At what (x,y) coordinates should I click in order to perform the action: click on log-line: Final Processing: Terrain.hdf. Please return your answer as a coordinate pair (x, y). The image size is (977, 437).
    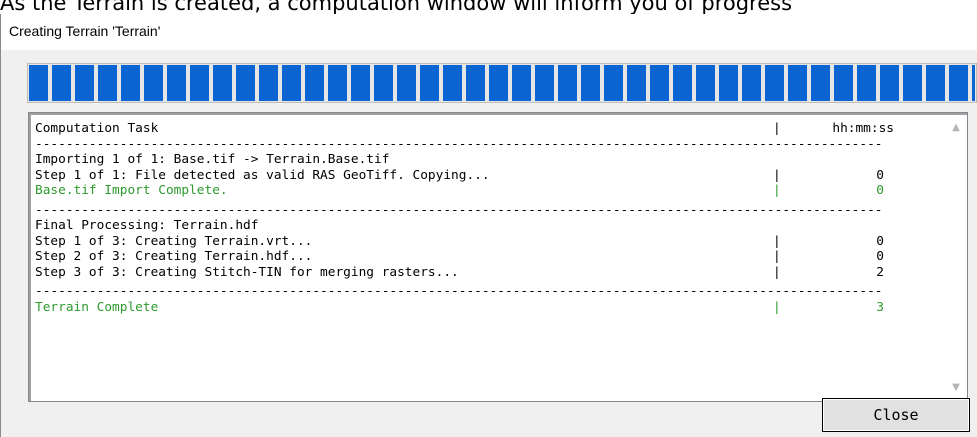
    Looking at the image, I should click on (487, 226).